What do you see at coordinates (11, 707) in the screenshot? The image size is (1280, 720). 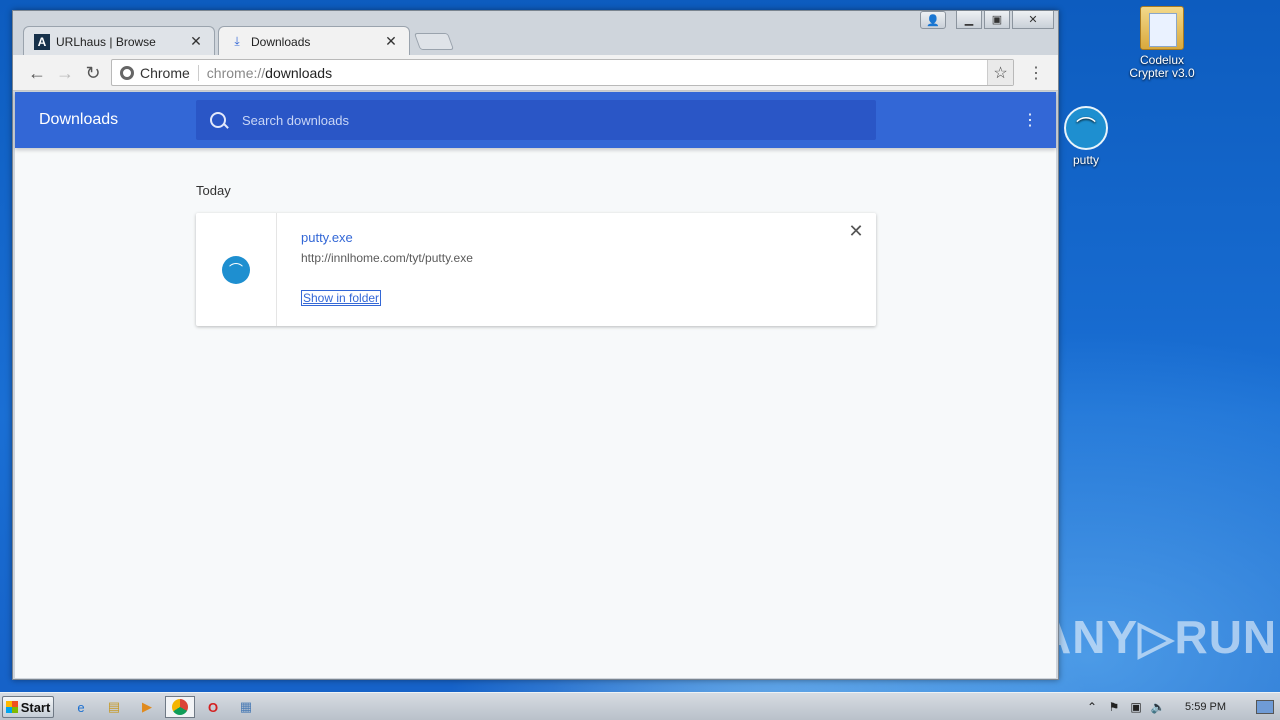 I see `windows-logo-icon` at bounding box center [11, 707].